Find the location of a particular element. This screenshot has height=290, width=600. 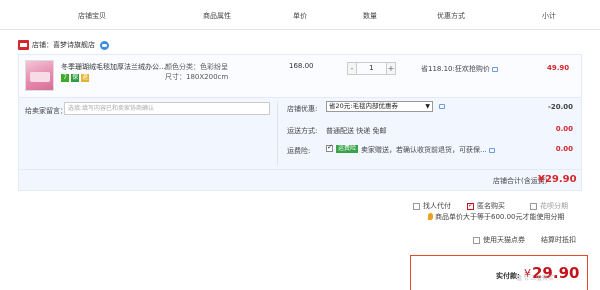

store-total-bar: 店铺合计(含运费) ¥29.90 is located at coordinates (300, 180).